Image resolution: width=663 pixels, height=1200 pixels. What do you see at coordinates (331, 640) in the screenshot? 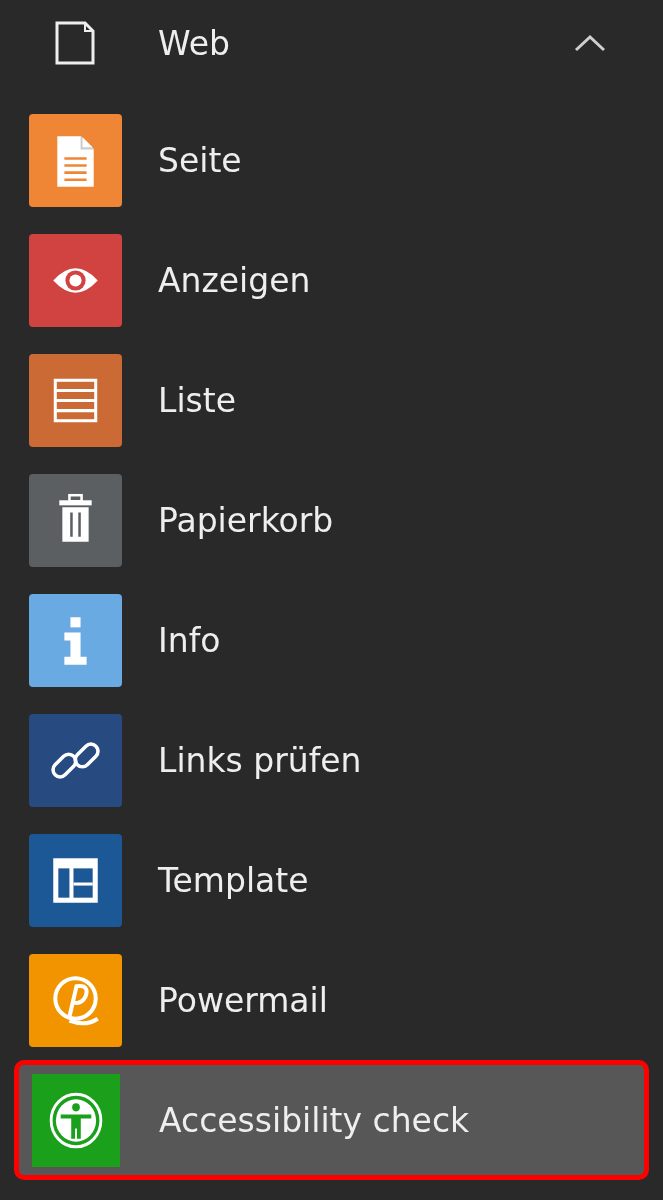
I see `module-item: Info` at bounding box center [331, 640].